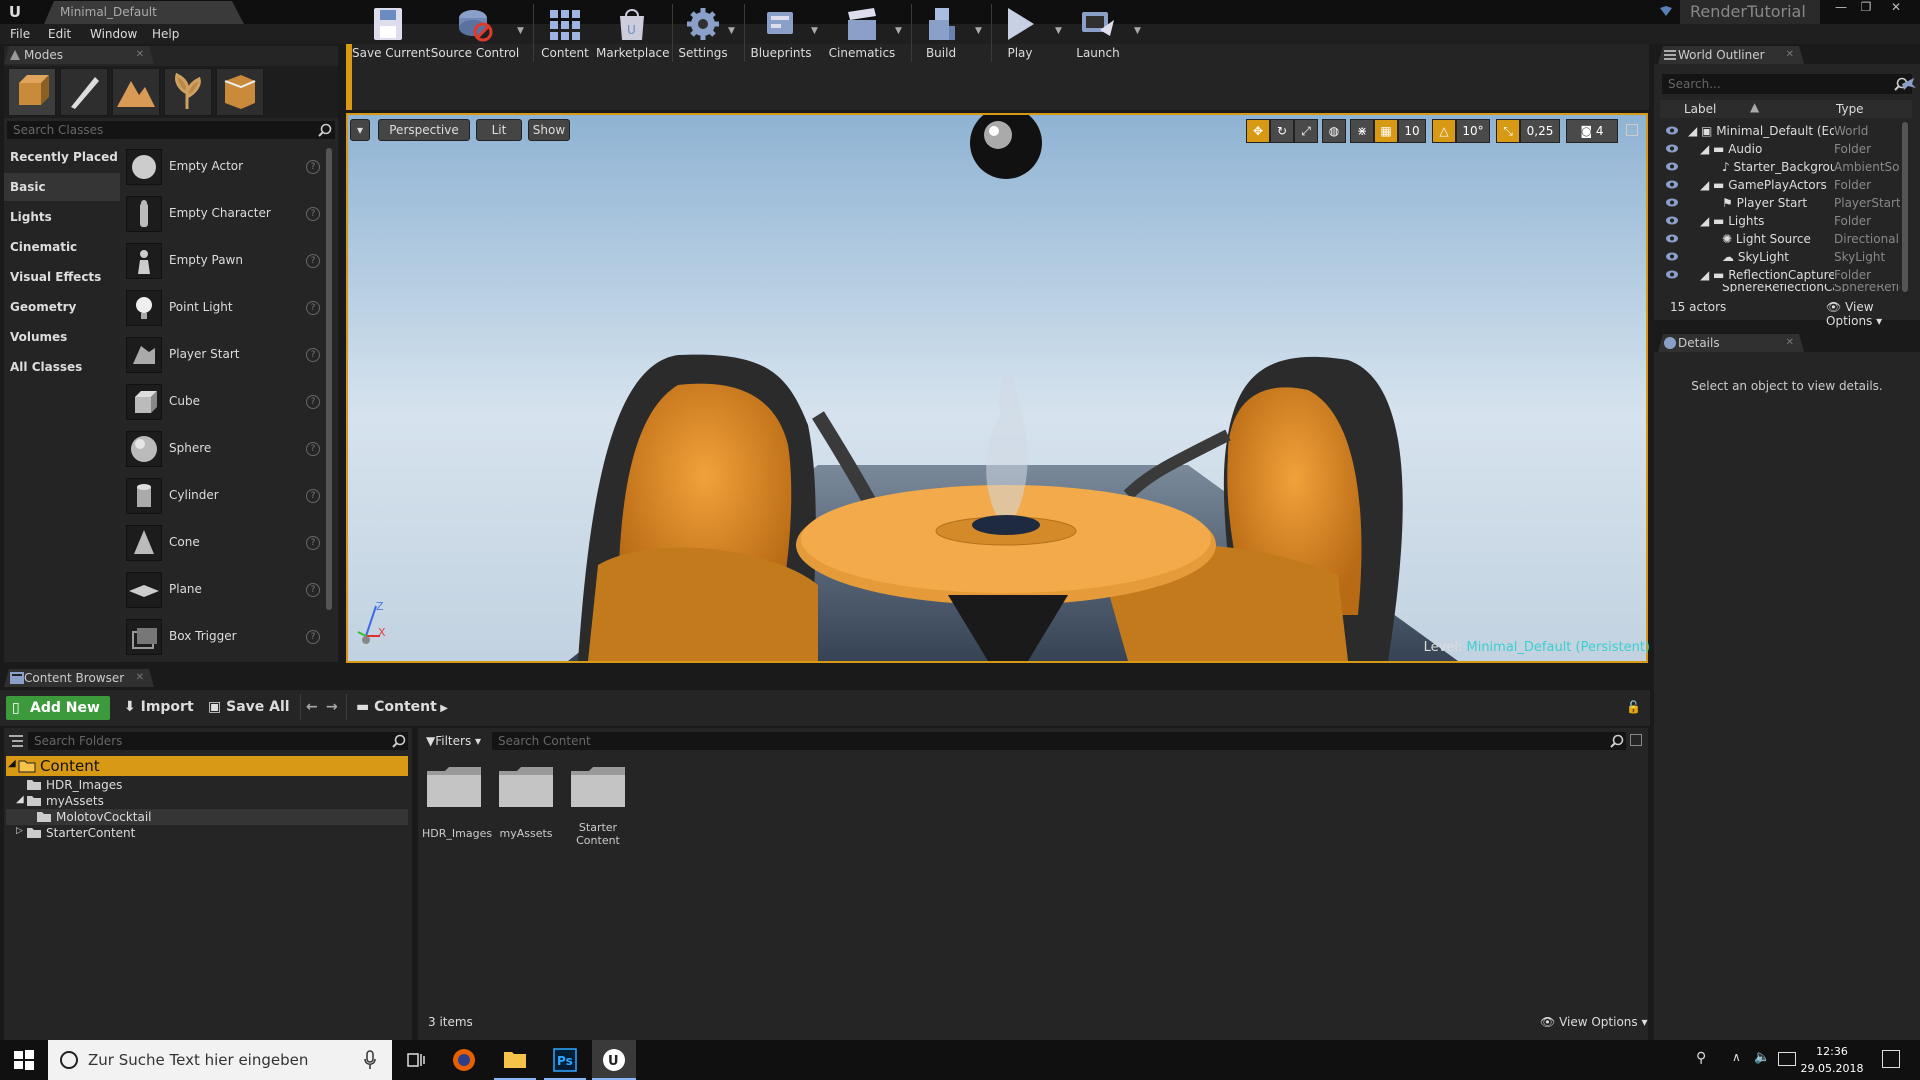 This screenshot has height=1080, width=1920. What do you see at coordinates (1780, 167) in the screenshot?
I see `outliner-row: ♪ Starter_BackgroundAmbientSound` at bounding box center [1780, 167].